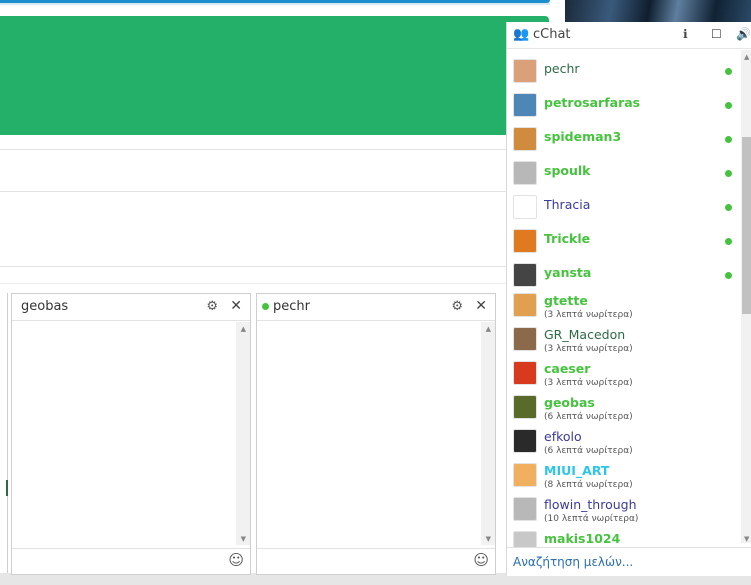 The height and width of the screenshot is (585, 751). I want to click on last-seen-text: (10 λεπτά νωρίτερα), so click(591, 519).